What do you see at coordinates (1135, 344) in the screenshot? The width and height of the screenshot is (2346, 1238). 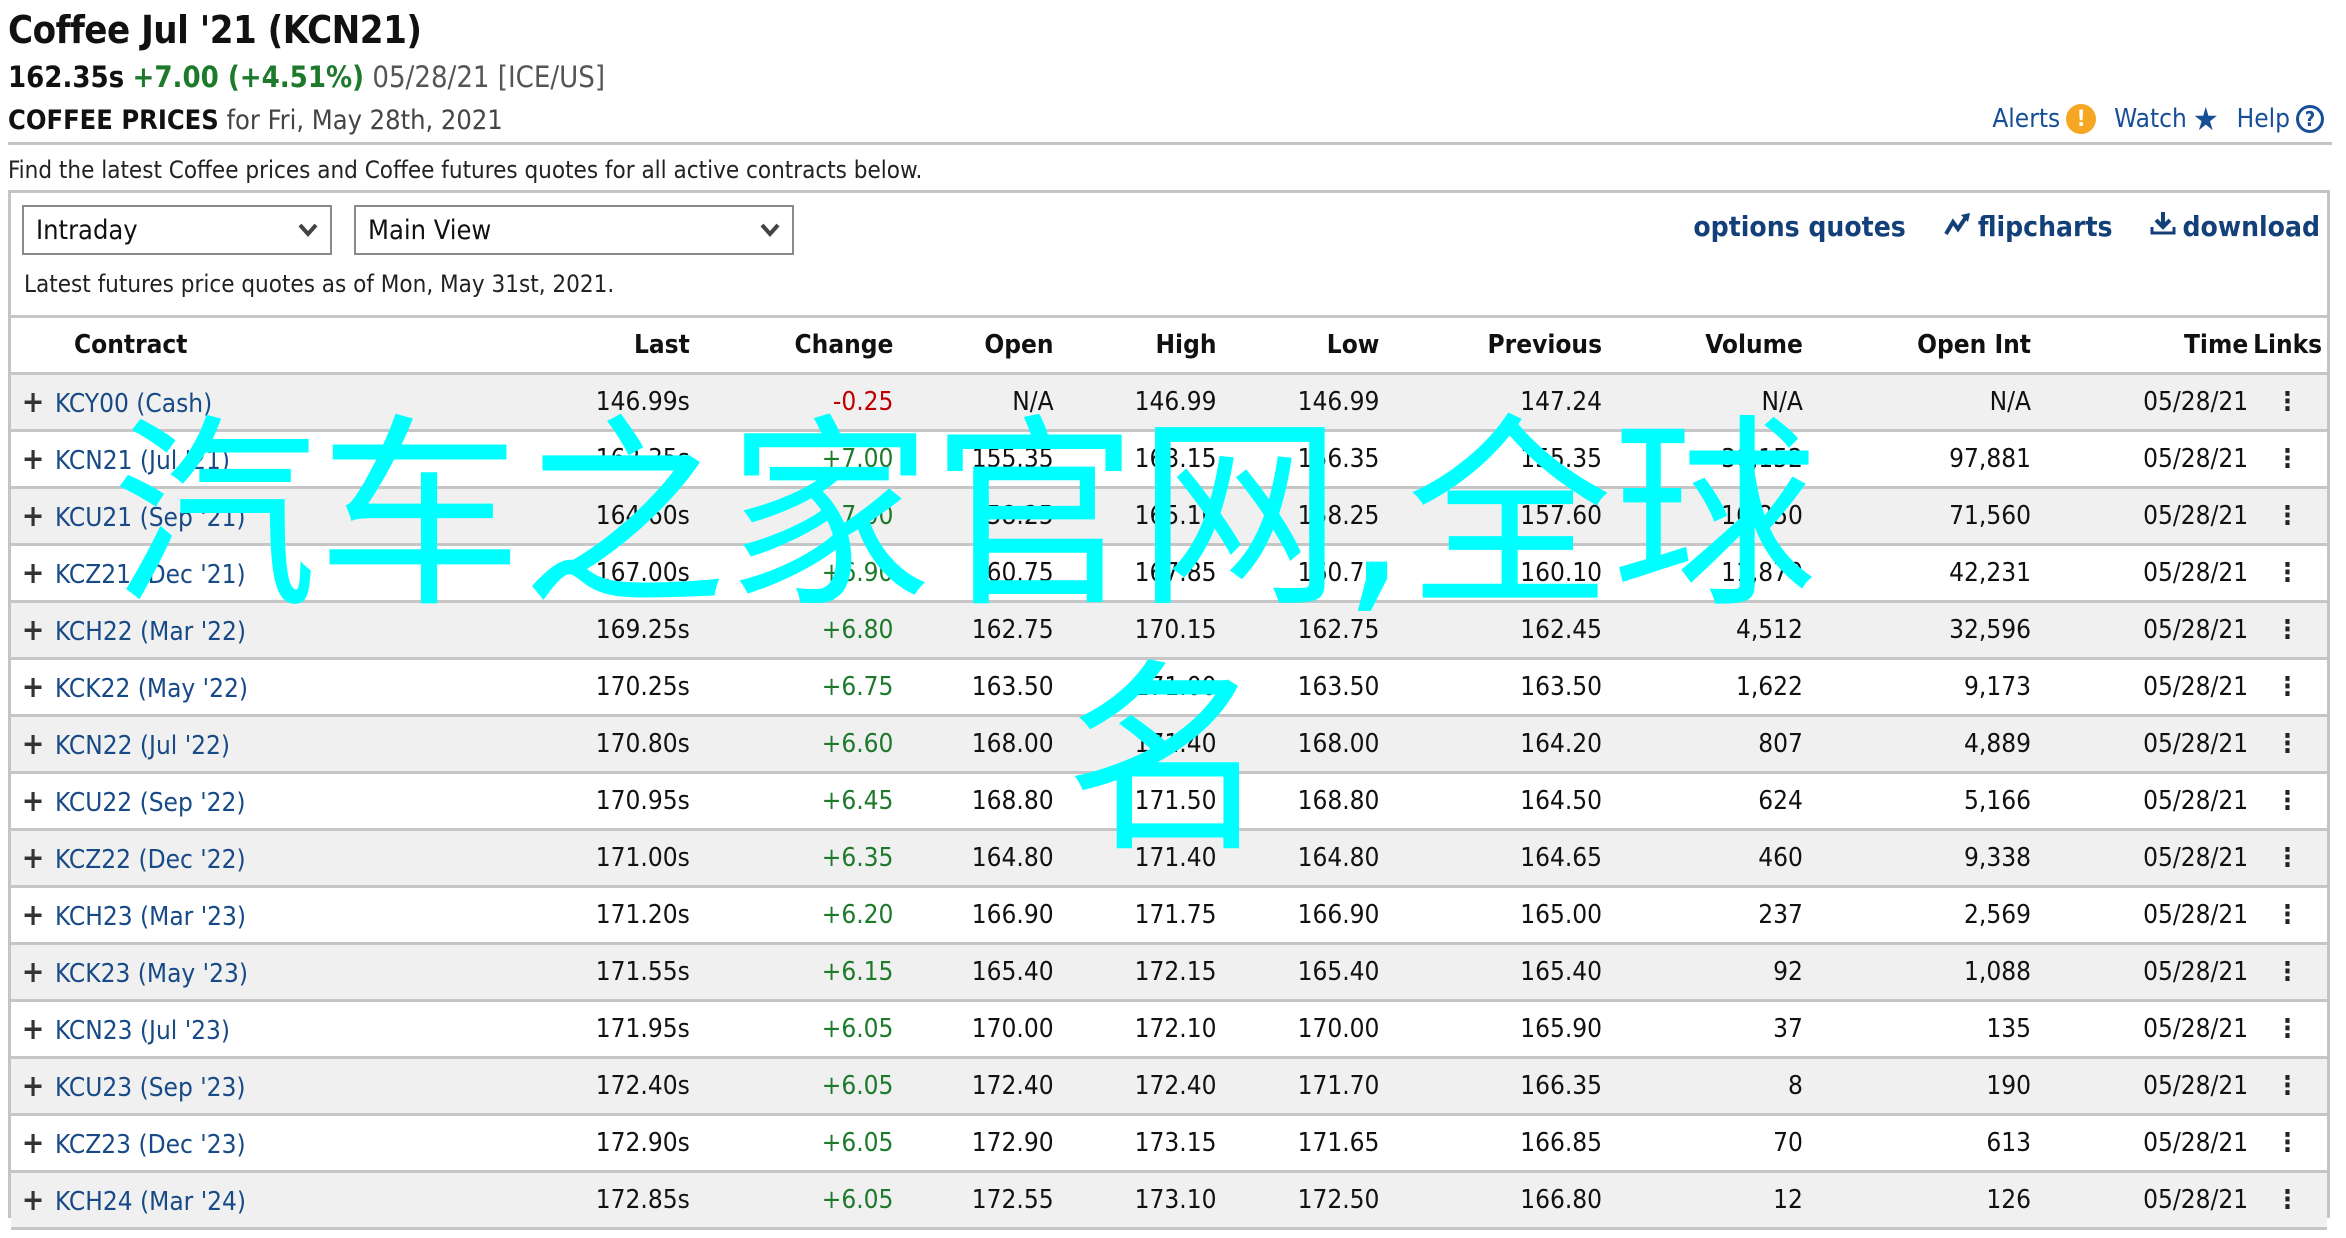 I see `col-header-high: High` at bounding box center [1135, 344].